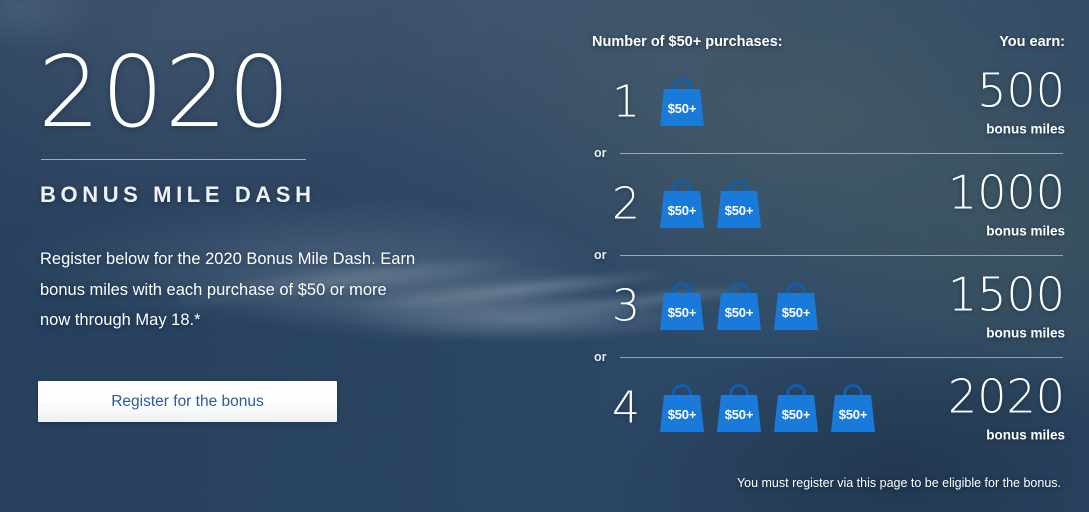 This screenshot has width=1089, height=512. I want to click on tier-row: 1 $50+ 500 bonus miles, so click(812, 102).